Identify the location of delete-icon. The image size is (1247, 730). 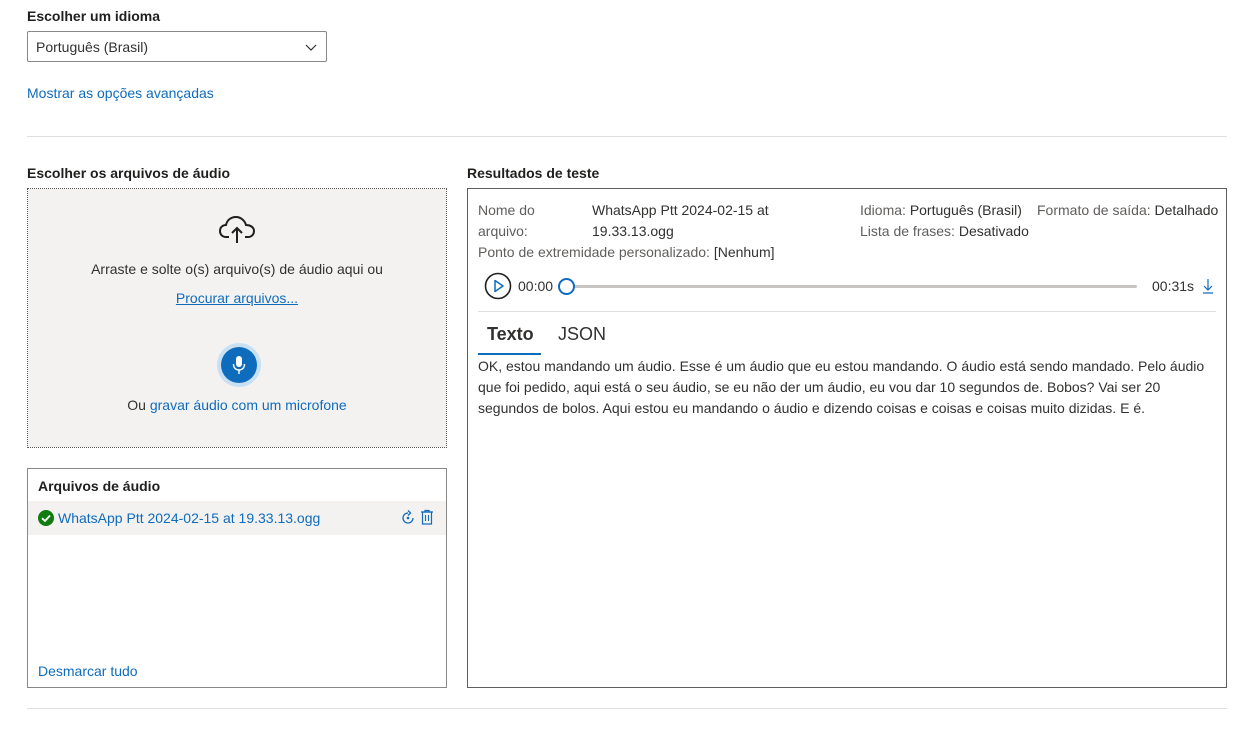
(427, 517).